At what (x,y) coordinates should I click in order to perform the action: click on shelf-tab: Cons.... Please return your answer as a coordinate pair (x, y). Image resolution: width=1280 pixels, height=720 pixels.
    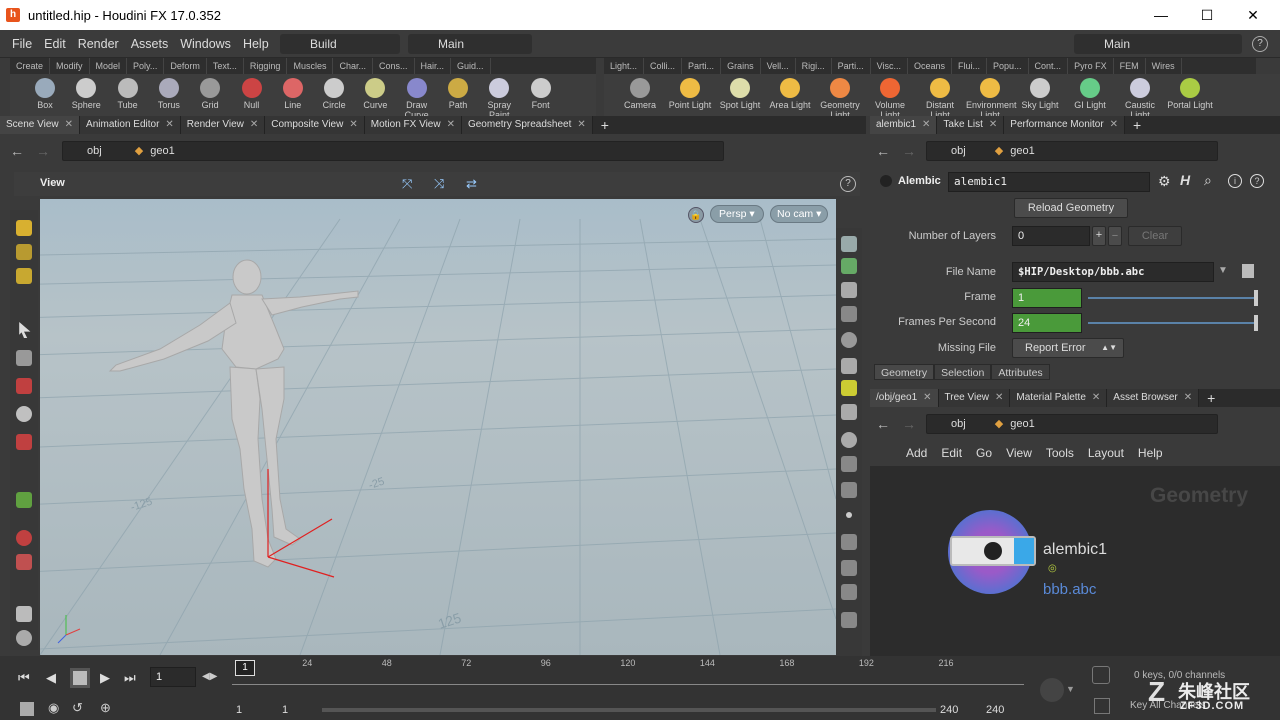
    Looking at the image, I should click on (394, 66).